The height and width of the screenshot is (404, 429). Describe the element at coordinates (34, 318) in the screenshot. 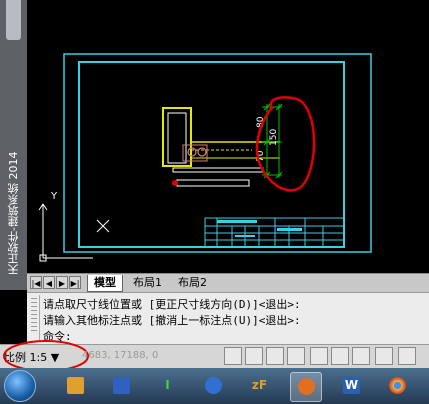

I see `command-panel-grip` at that location.